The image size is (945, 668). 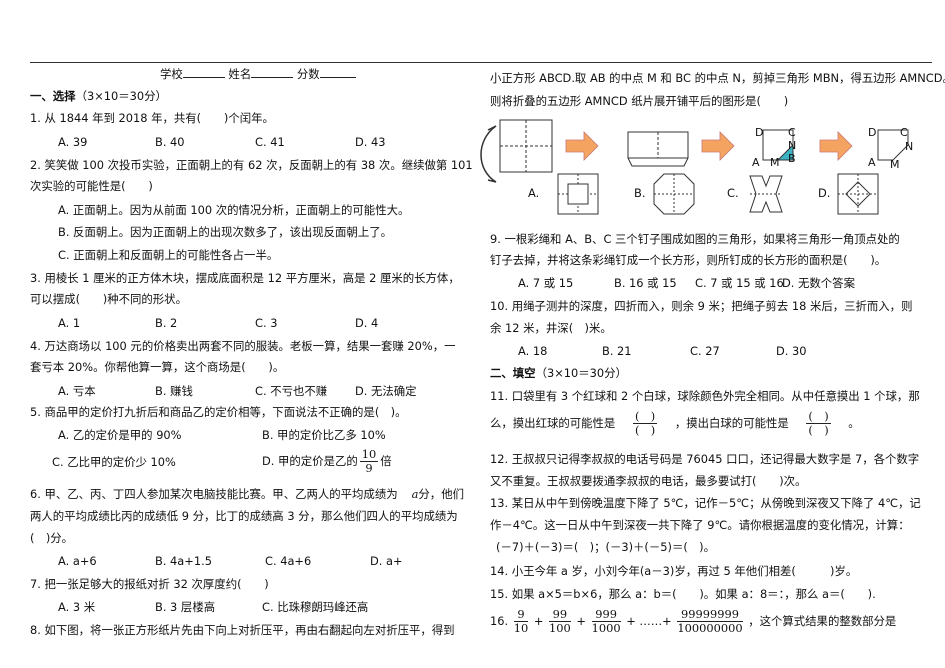 What do you see at coordinates (337, 77) in the screenshot?
I see `score-blank` at bounding box center [337, 77].